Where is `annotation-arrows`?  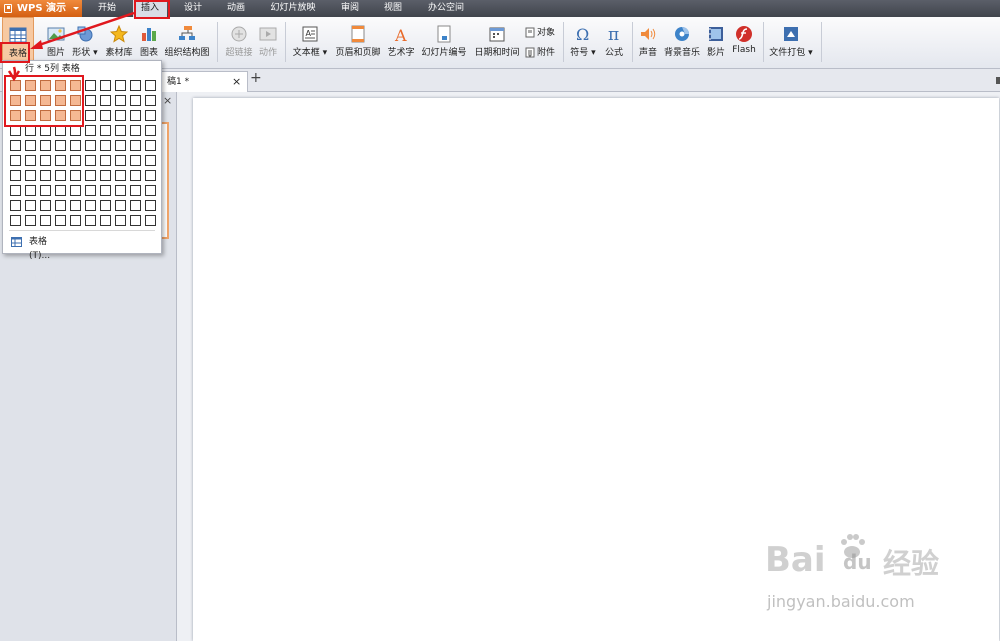 annotation-arrows is located at coordinates (71, 46).